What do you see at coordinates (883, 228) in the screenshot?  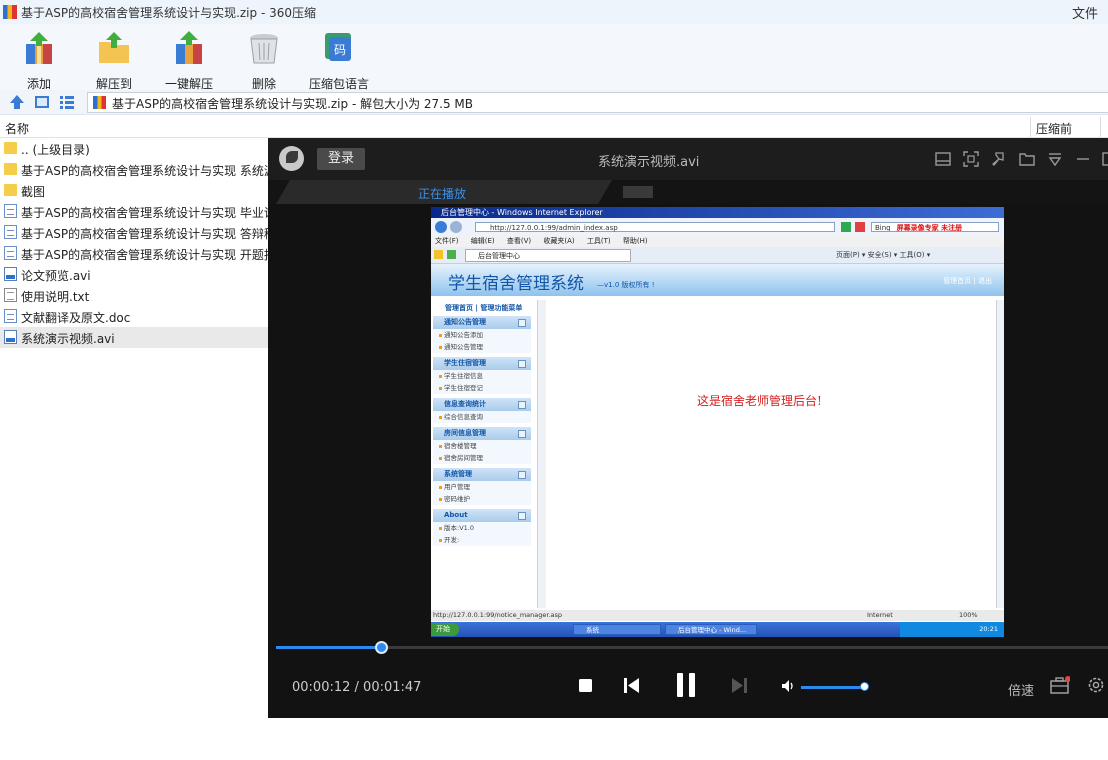 I see `search-engine-label: Bing` at bounding box center [883, 228].